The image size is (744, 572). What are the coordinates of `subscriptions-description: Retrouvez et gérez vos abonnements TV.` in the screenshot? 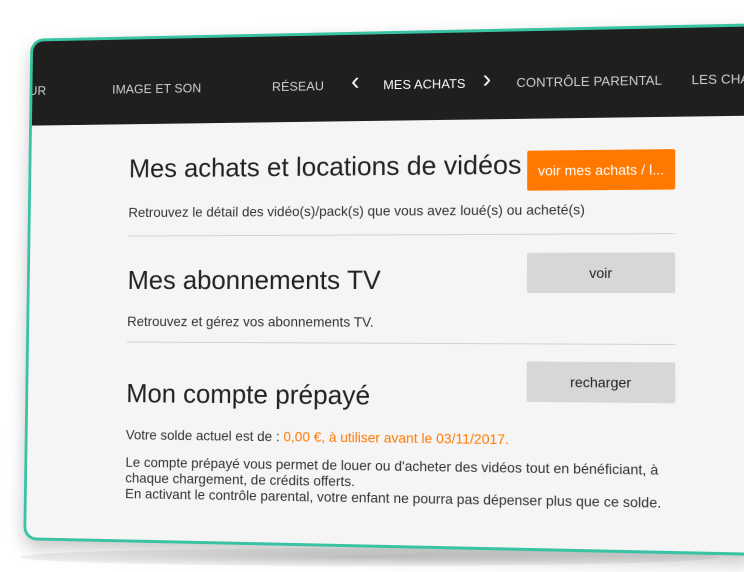 It's located at (250, 321).